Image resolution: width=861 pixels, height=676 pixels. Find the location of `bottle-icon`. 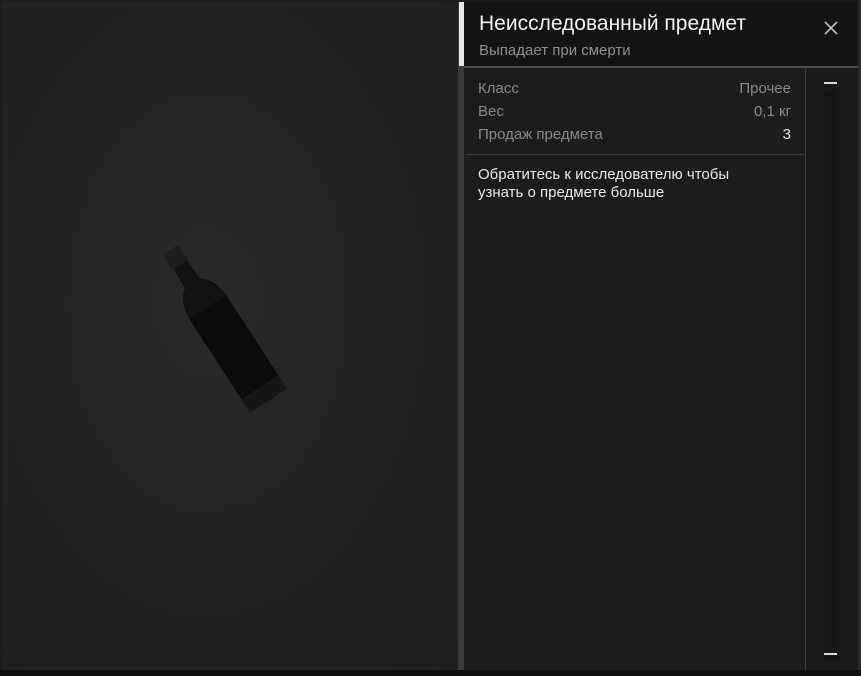

bottle-icon is located at coordinates (225, 328).